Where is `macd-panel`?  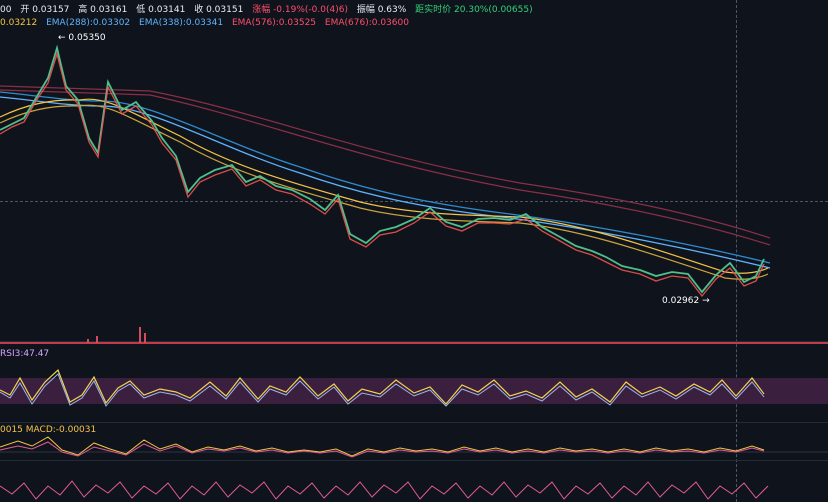 macd-panel is located at coordinates (414, 447).